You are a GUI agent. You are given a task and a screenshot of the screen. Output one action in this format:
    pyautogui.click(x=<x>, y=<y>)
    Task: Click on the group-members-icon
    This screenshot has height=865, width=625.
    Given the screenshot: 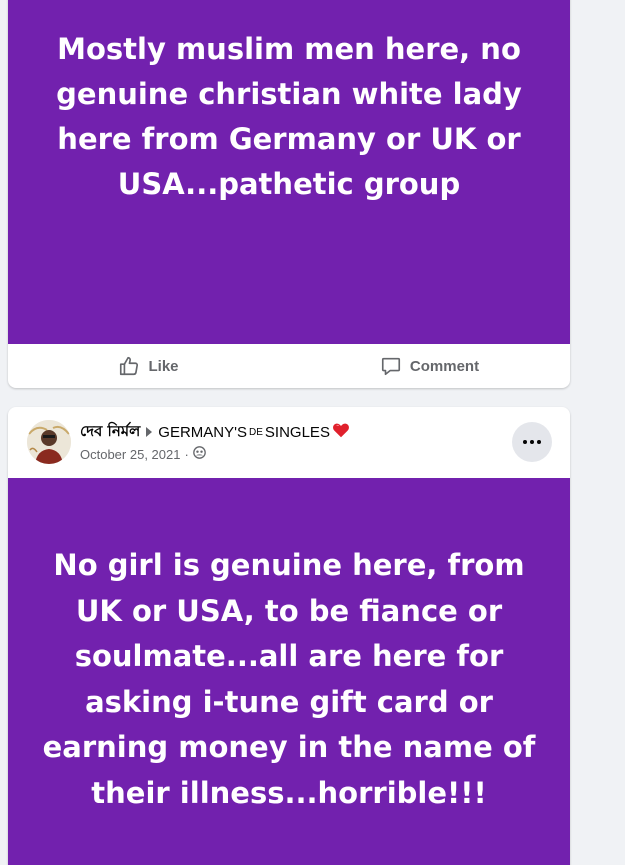 What is the action you would take?
    pyautogui.click(x=199, y=454)
    